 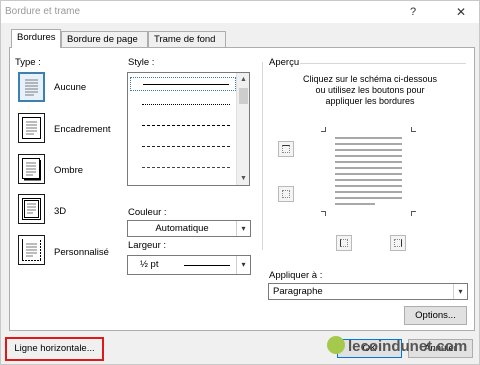 What do you see at coordinates (182, 228) in the screenshot?
I see `color-value: Automatique` at bounding box center [182, 228].